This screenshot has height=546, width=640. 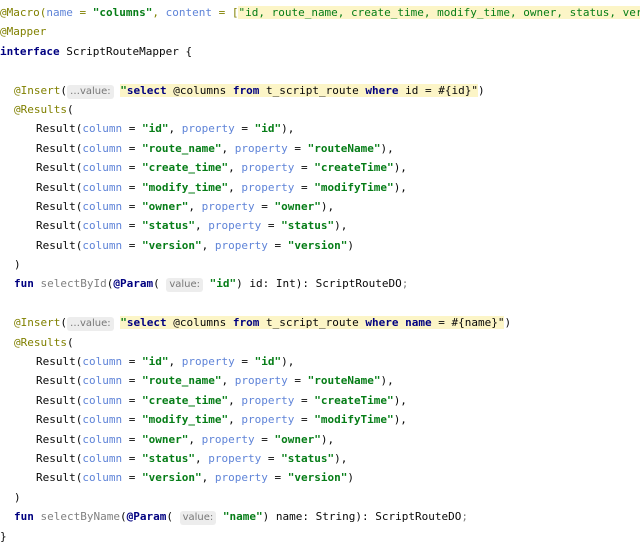 What do you see at coordinates (320, 536) in the screenshot?
I see `code-line-close-brace: }` at bounding box center [320, 536].